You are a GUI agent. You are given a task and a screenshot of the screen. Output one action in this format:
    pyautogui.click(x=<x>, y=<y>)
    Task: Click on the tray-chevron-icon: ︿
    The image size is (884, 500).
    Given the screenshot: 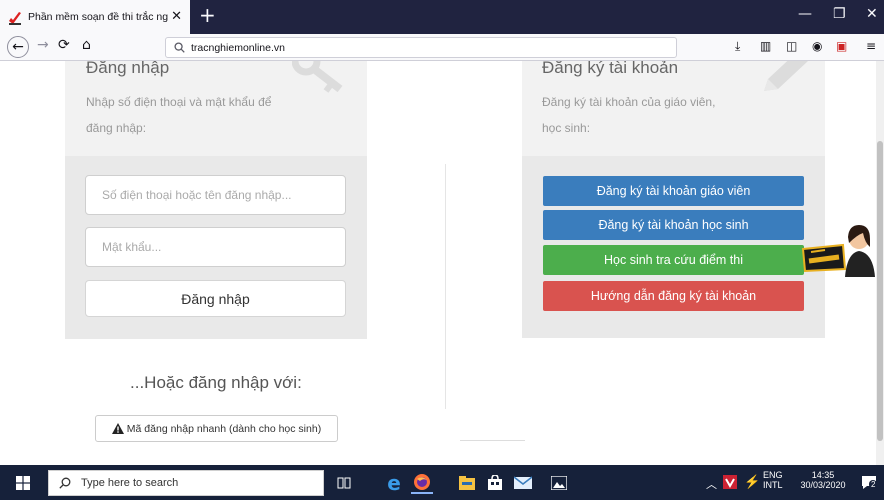 What is the action you would take?
    pyautogui.click(x=711, y=484)
    